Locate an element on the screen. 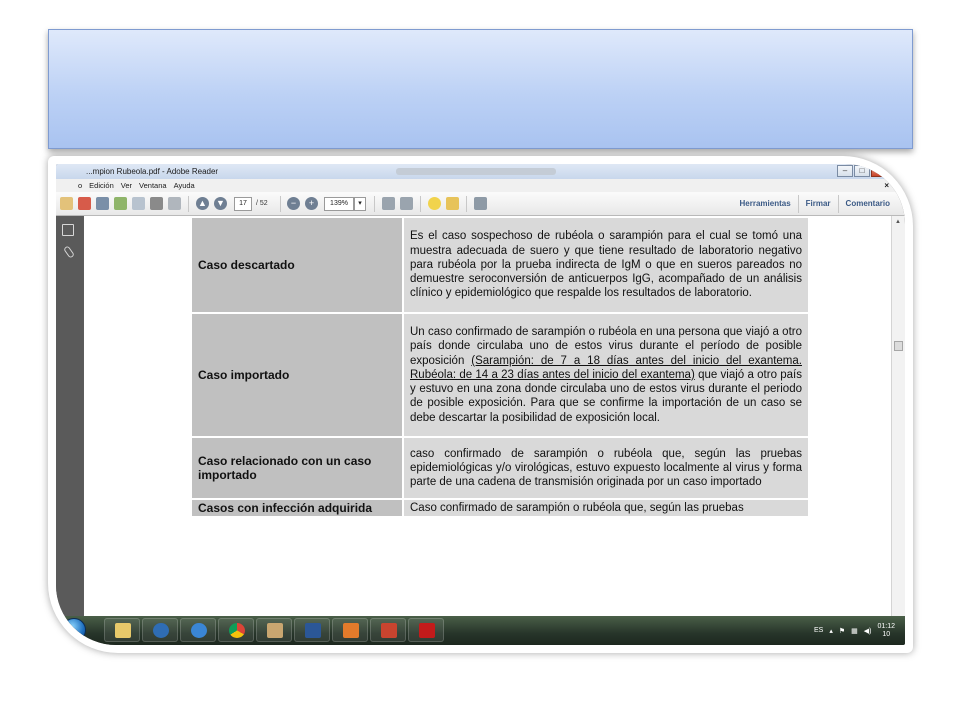 This screenshot has height=720, width=960. taskbar-powerpoint is located at coordinates (388, 630).